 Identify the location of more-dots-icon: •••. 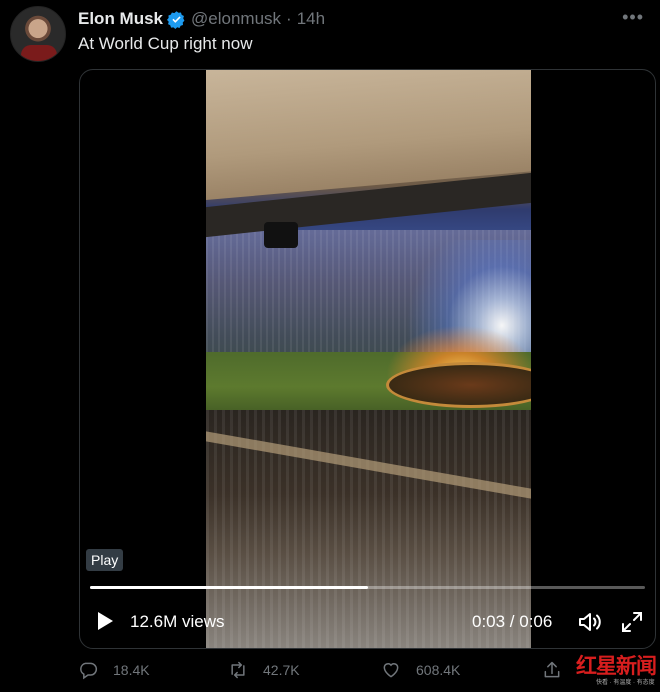
(633, 17).